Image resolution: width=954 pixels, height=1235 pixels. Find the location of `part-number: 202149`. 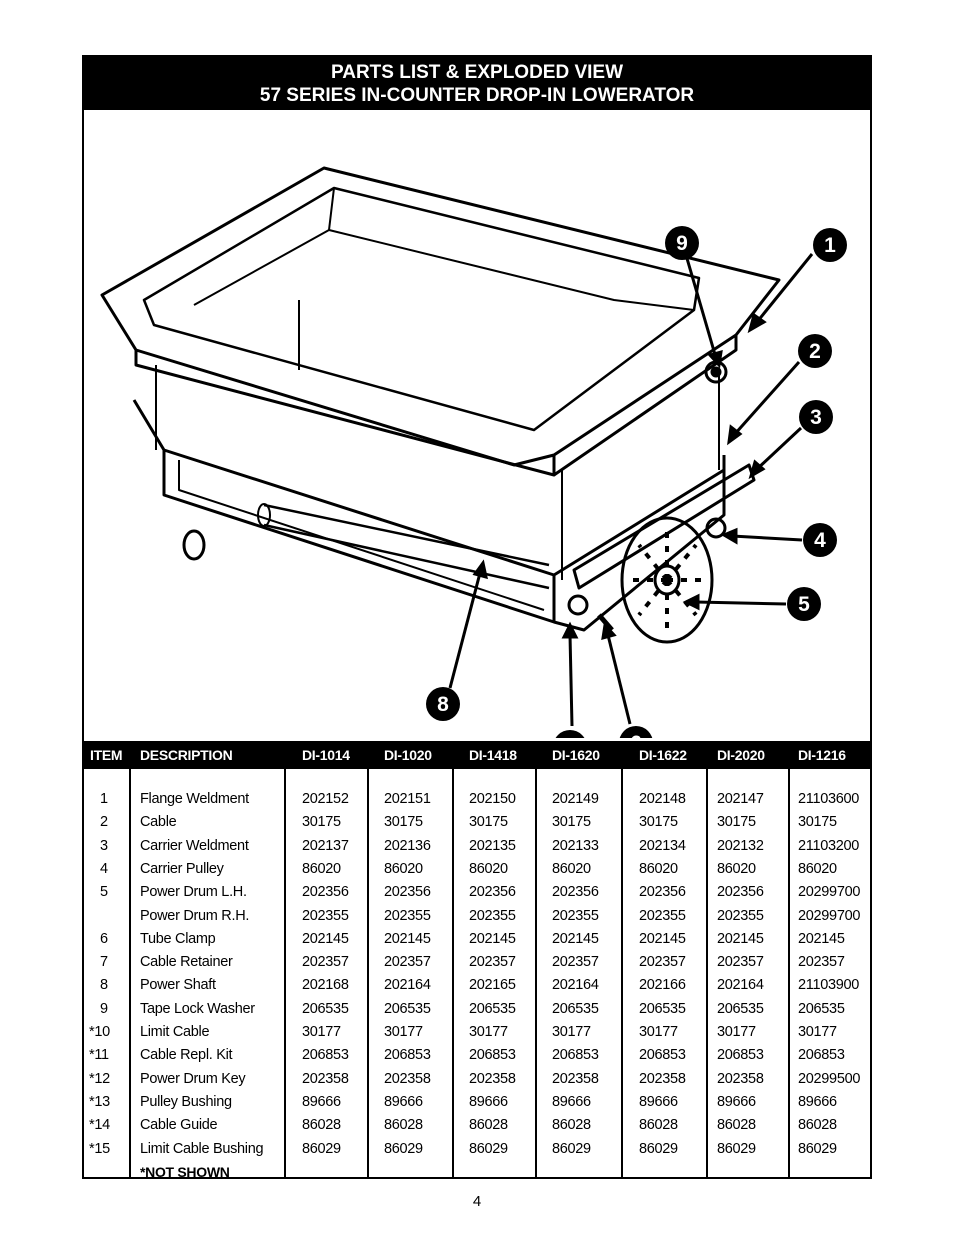

part-number: 202149 is located at coordinates (575, 799).